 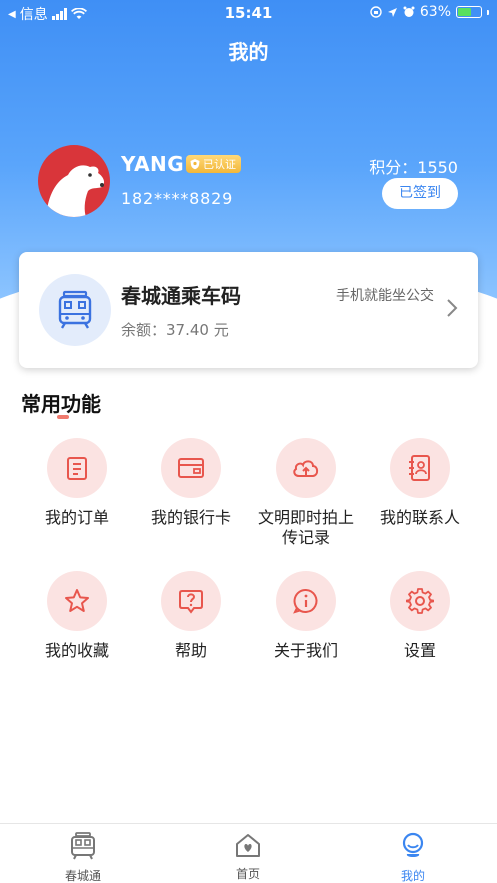 I want to click on tab-mine: 我的, so click(x=413, y=857).